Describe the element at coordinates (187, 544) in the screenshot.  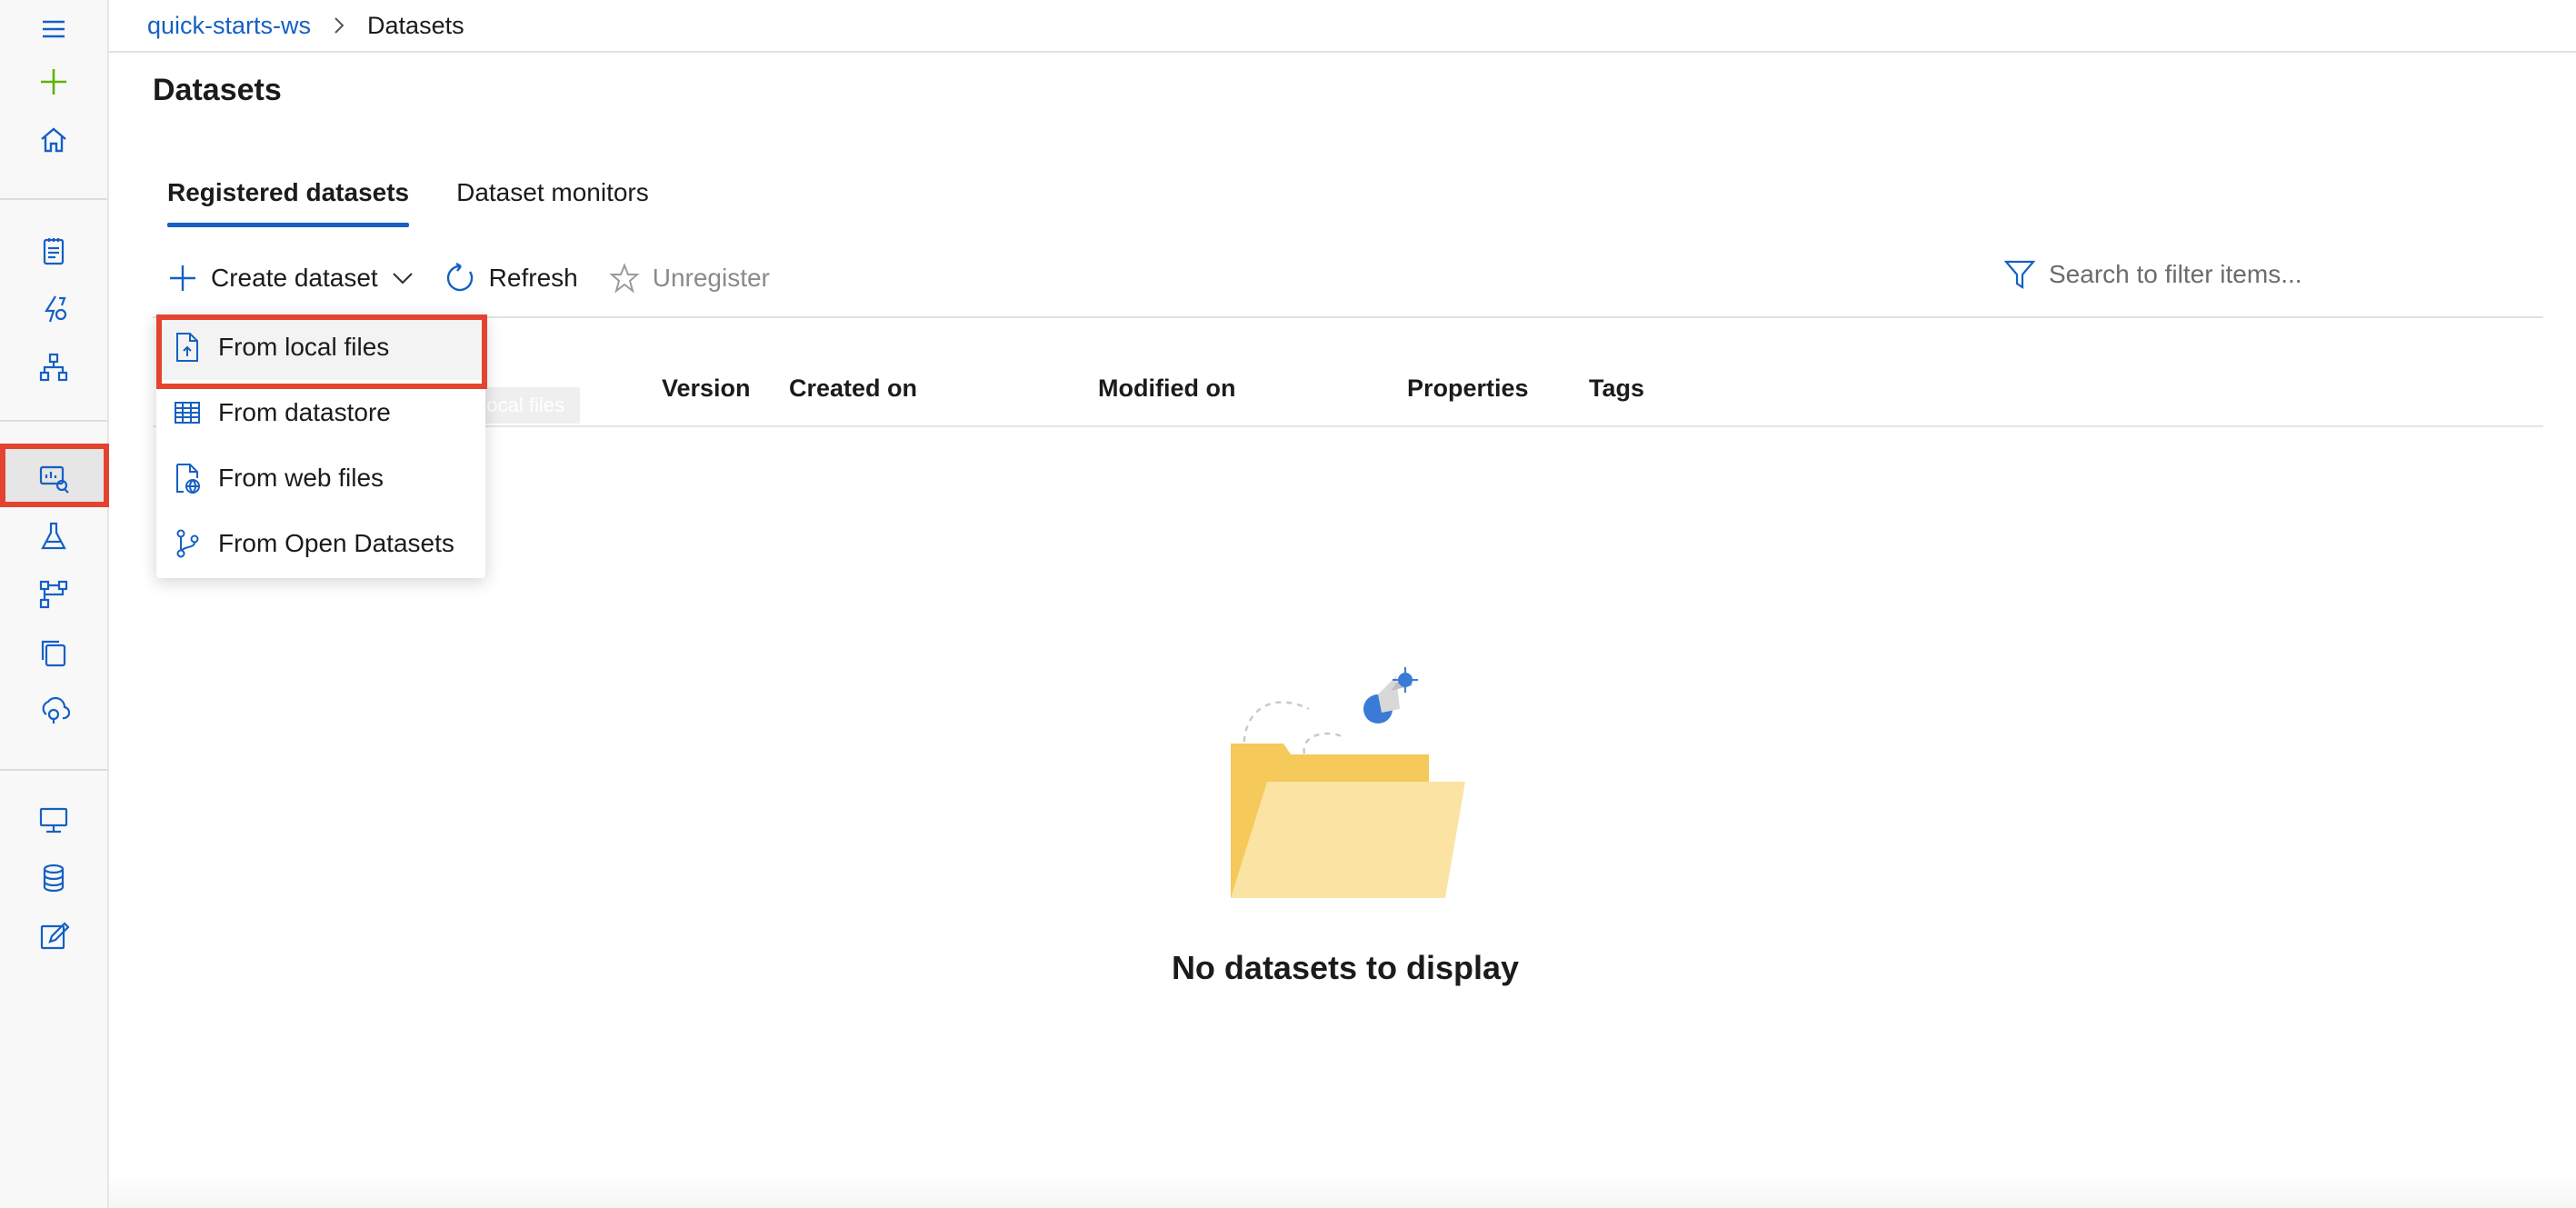
I see `branch-icon` at that location.